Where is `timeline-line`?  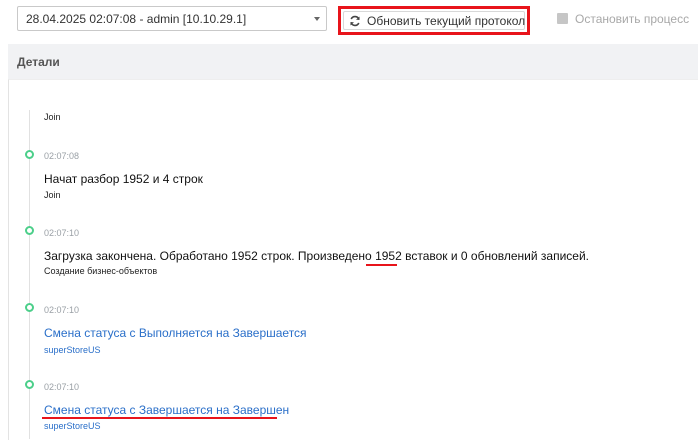
timeline-line is located at coordinates (29, 274).